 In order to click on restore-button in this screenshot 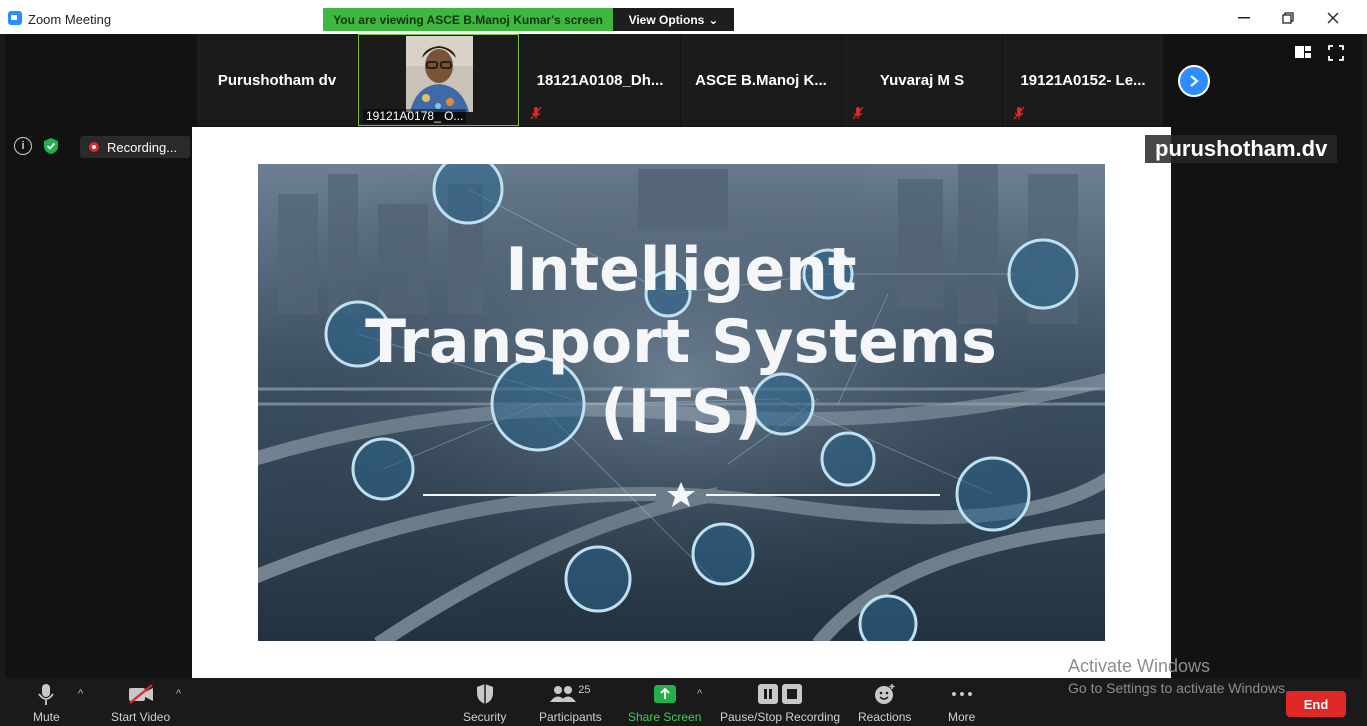, I will do `click(1288, 18)`.